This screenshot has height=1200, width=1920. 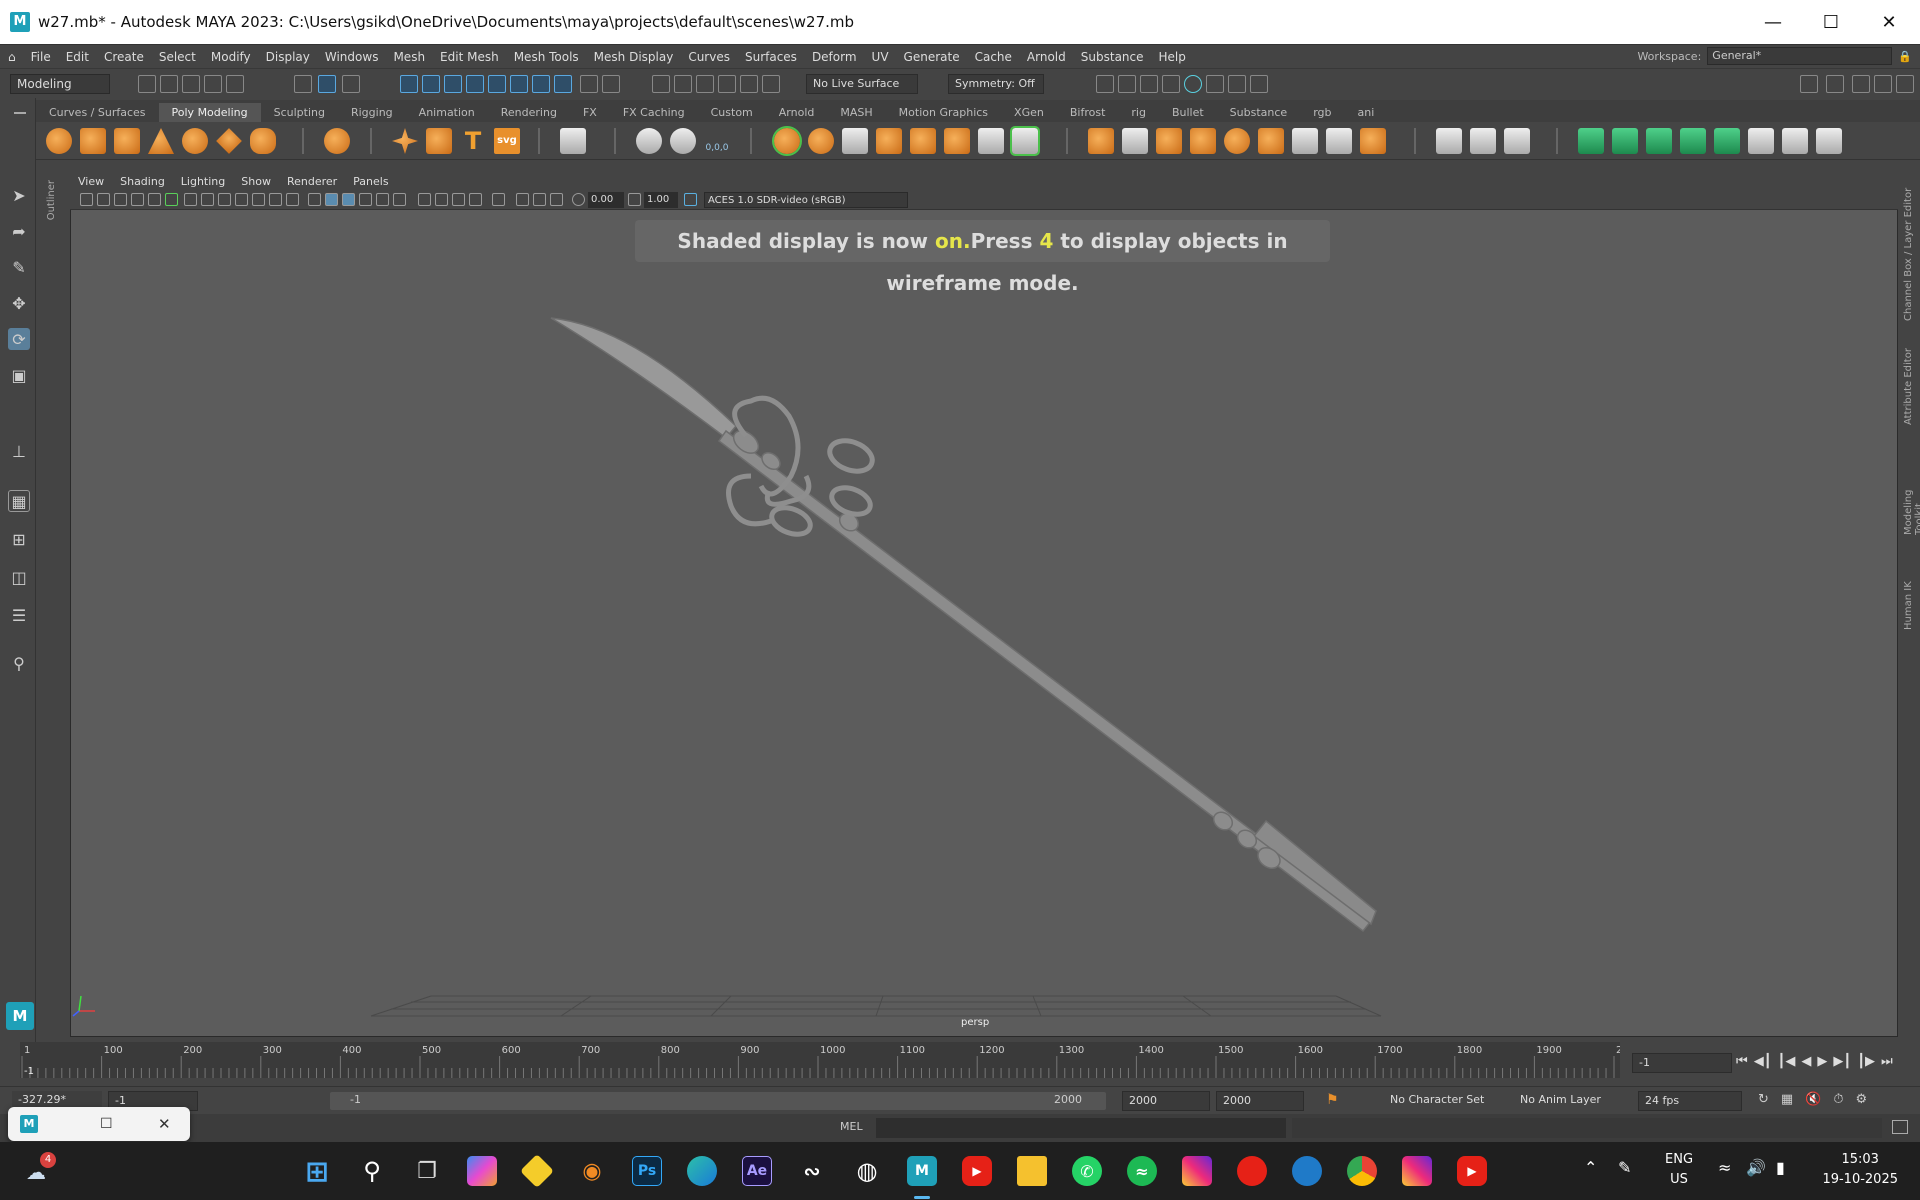 I want to click on shelf-tab-mash: MASH, so click(x=856, y=112).